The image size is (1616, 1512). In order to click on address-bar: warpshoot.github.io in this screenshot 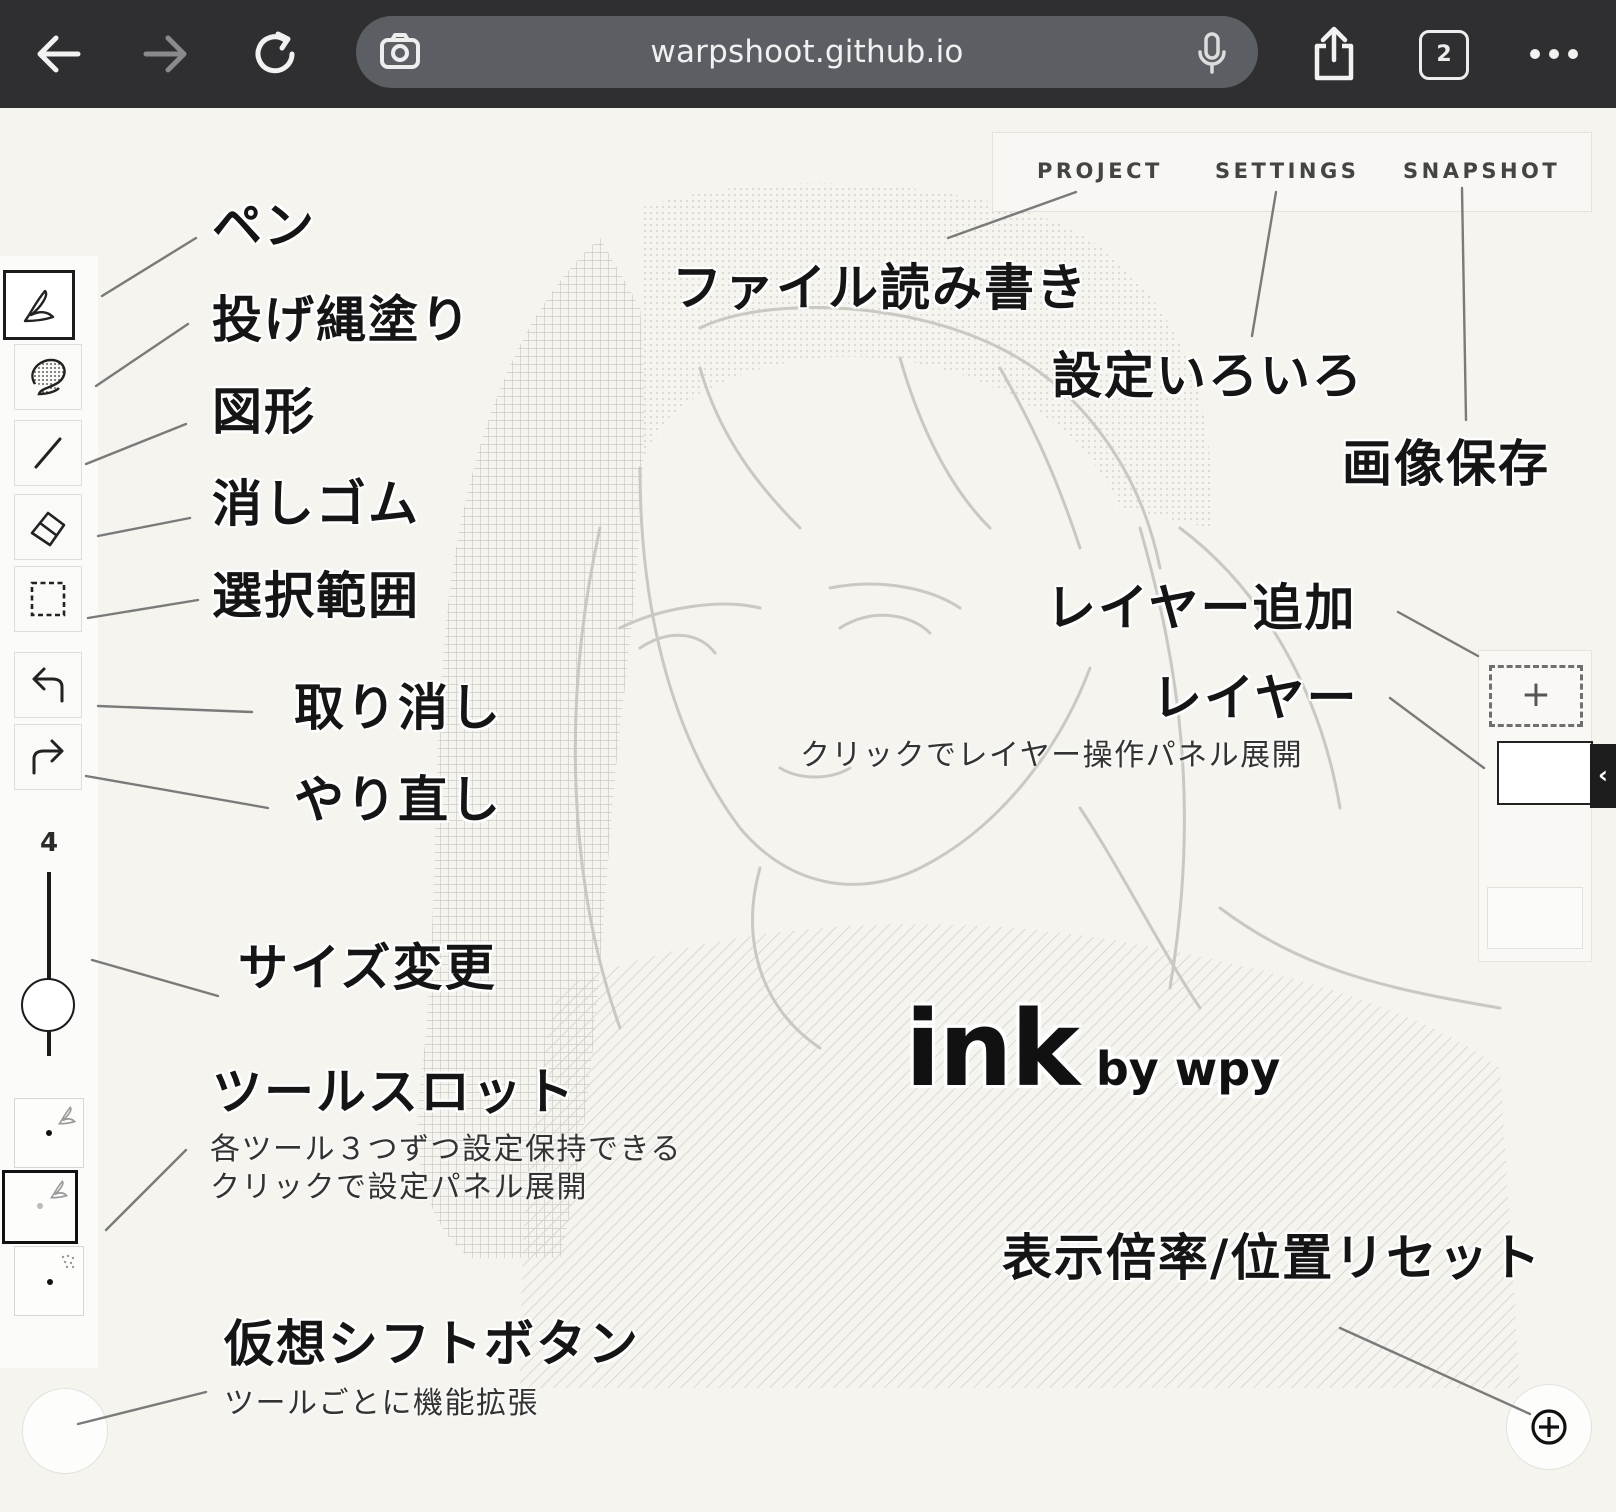, I will do `click(807, 52)`.